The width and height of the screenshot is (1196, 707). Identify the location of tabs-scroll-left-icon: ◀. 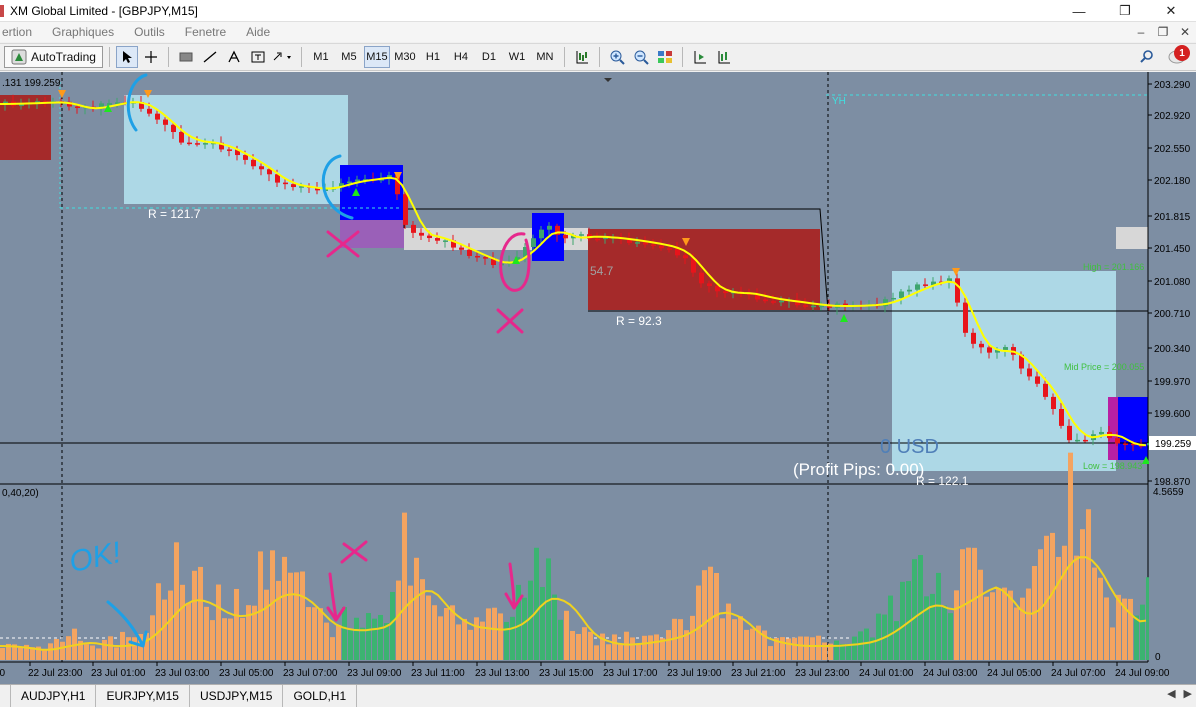
(1171, 693).